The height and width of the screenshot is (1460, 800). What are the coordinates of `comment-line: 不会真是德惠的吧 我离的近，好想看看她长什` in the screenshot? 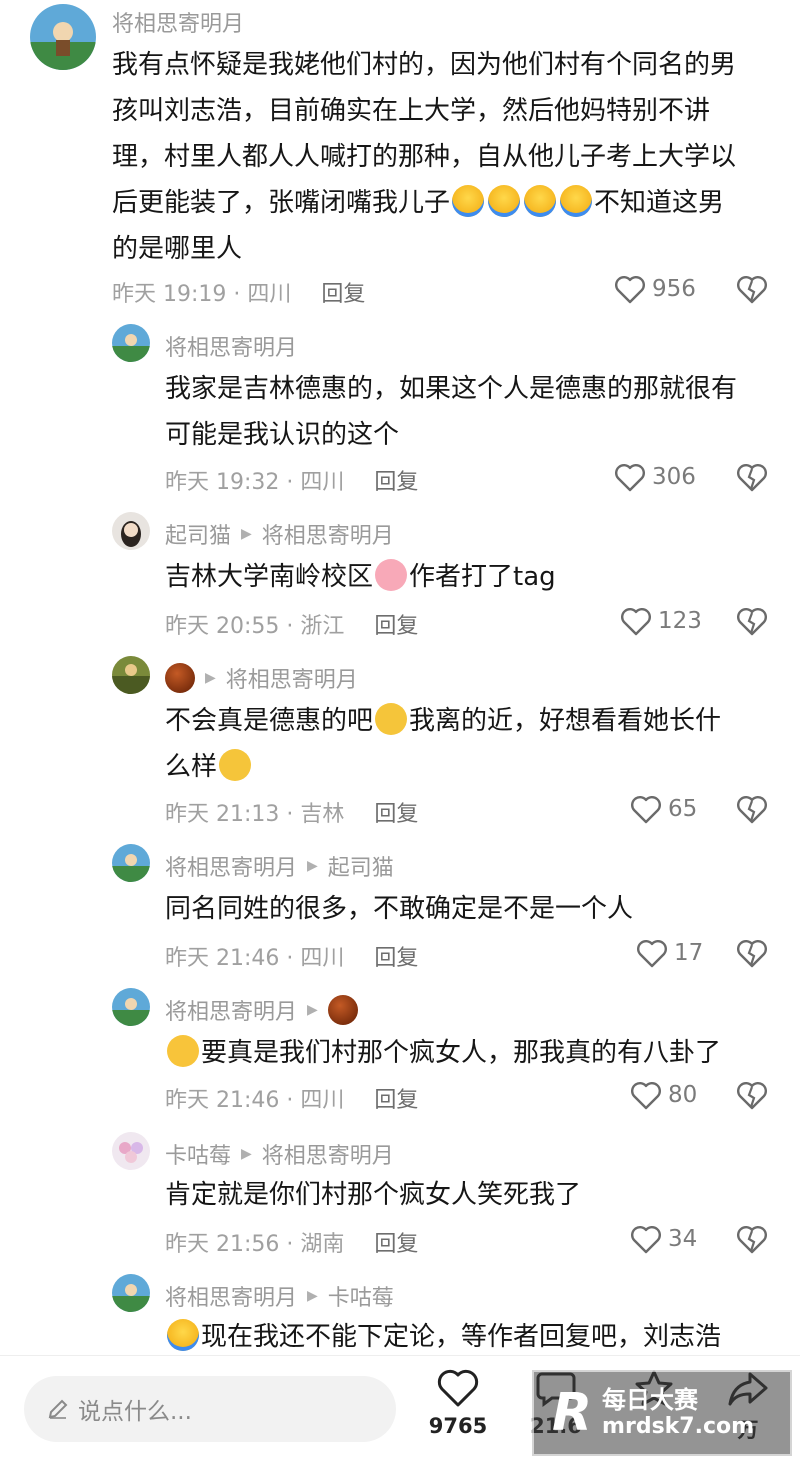 It's located at (470, 721).